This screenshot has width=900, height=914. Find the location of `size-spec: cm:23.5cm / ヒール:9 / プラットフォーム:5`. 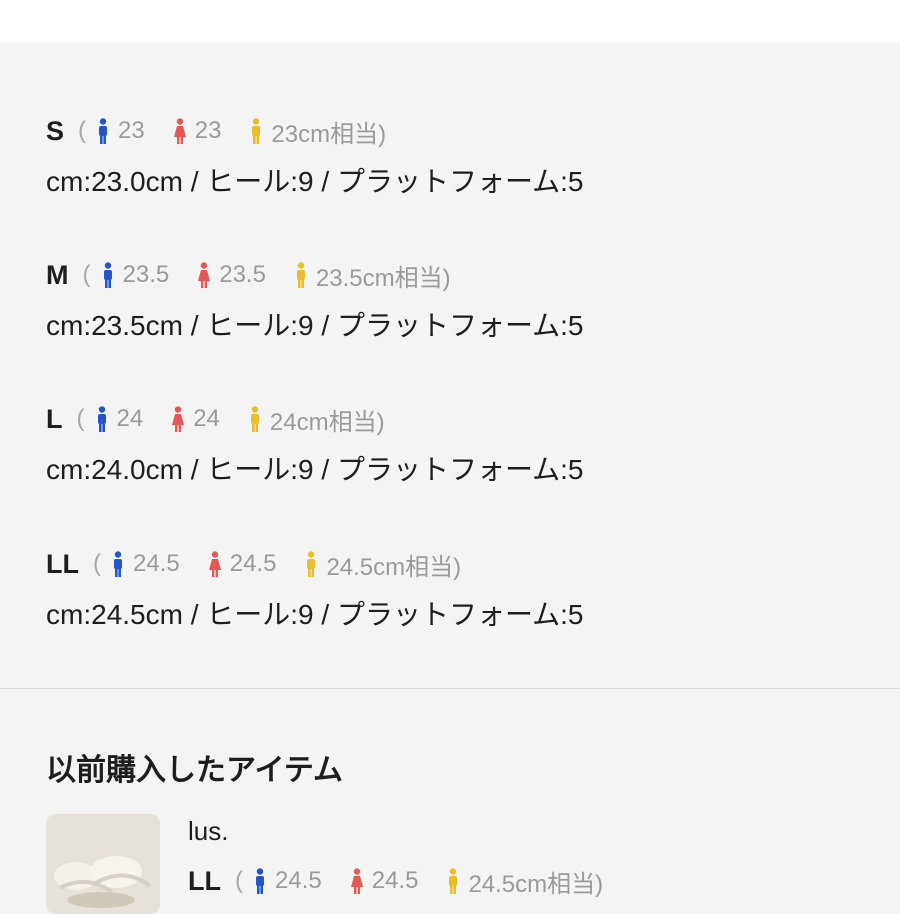

size-spec: cm:23.5cm / ヒール:9 / プラットフォーム:5 is located at coordinates (315, 325).